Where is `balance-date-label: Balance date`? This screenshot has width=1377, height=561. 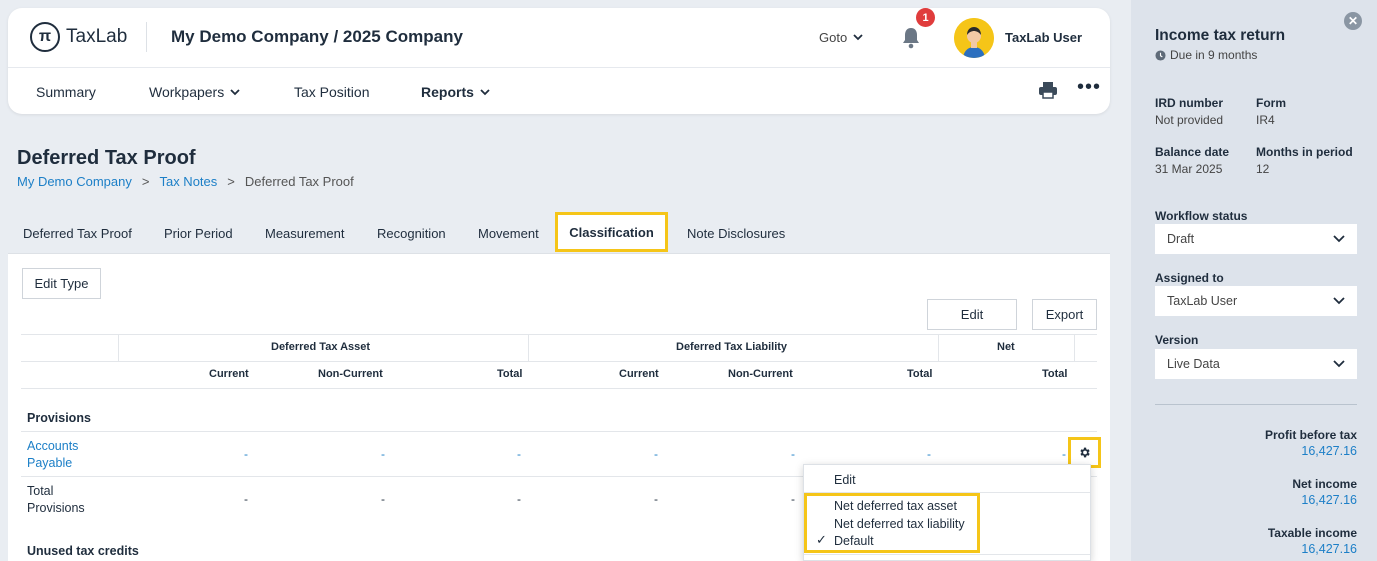
balance-date-label: Balance date is located at coordinates (1192, 152).